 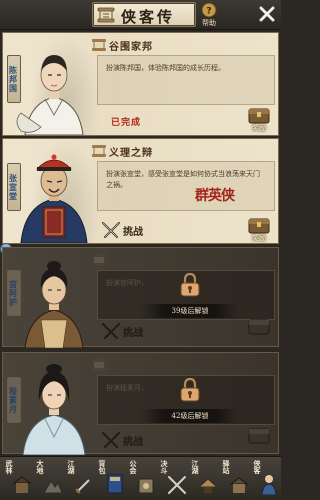 I want to click on header-bar: 侠客传 ? 帮助, so click(x=140, y=15).